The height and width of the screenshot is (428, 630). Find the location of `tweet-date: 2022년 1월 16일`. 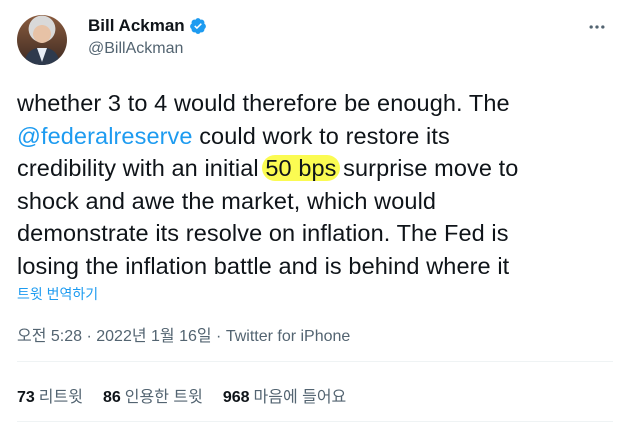

tweet-date: 2022년 1월 16일 is located at coordinates (153, 336).